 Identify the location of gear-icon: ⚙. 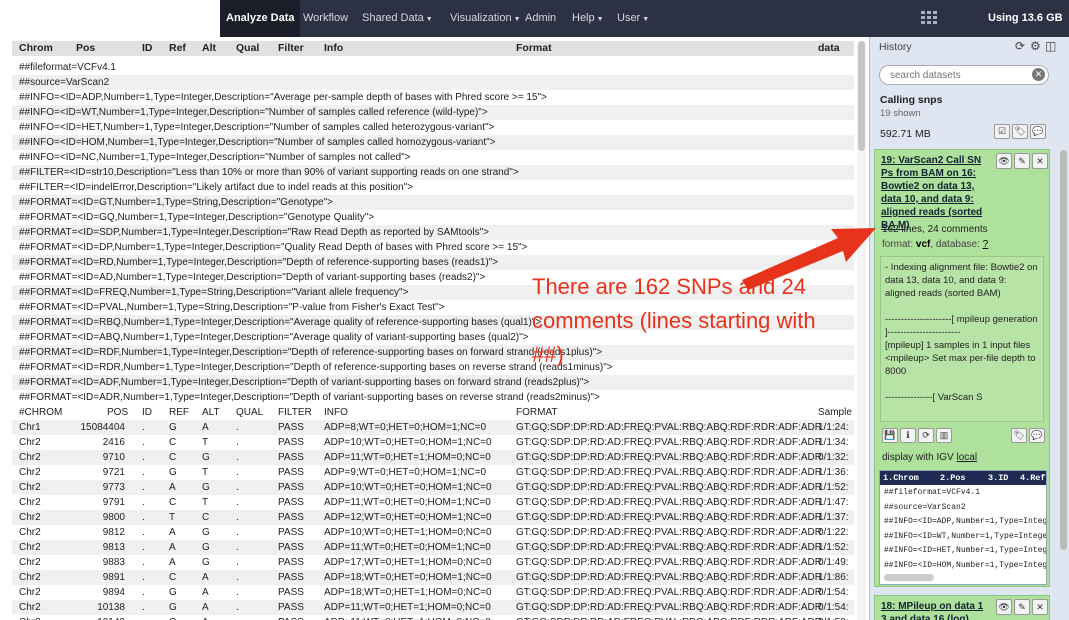
(1035, 46).